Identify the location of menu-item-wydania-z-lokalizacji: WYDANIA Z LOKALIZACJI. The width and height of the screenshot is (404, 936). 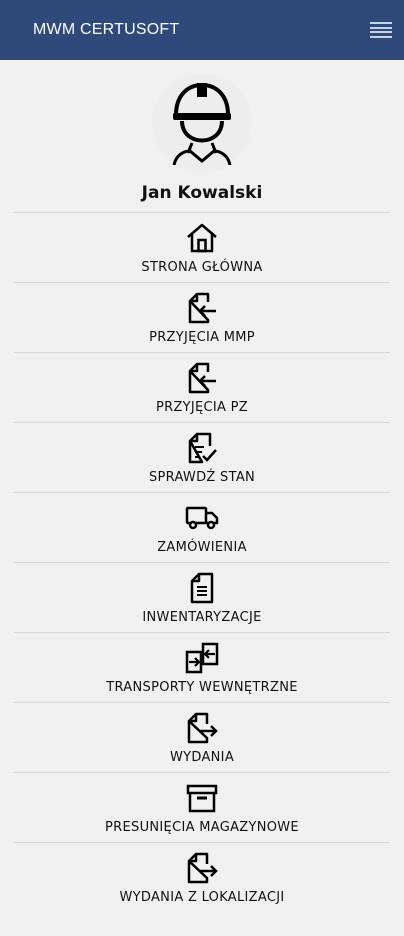
(202, 877).